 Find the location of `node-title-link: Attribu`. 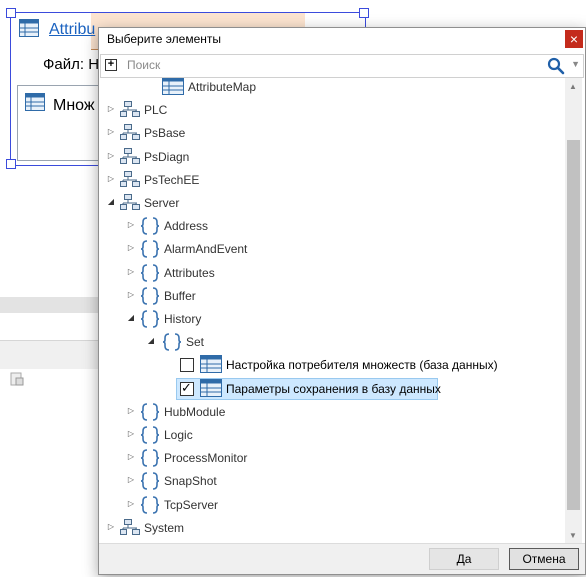

node-title-link: Attribu is located at coordinates (72, 30).